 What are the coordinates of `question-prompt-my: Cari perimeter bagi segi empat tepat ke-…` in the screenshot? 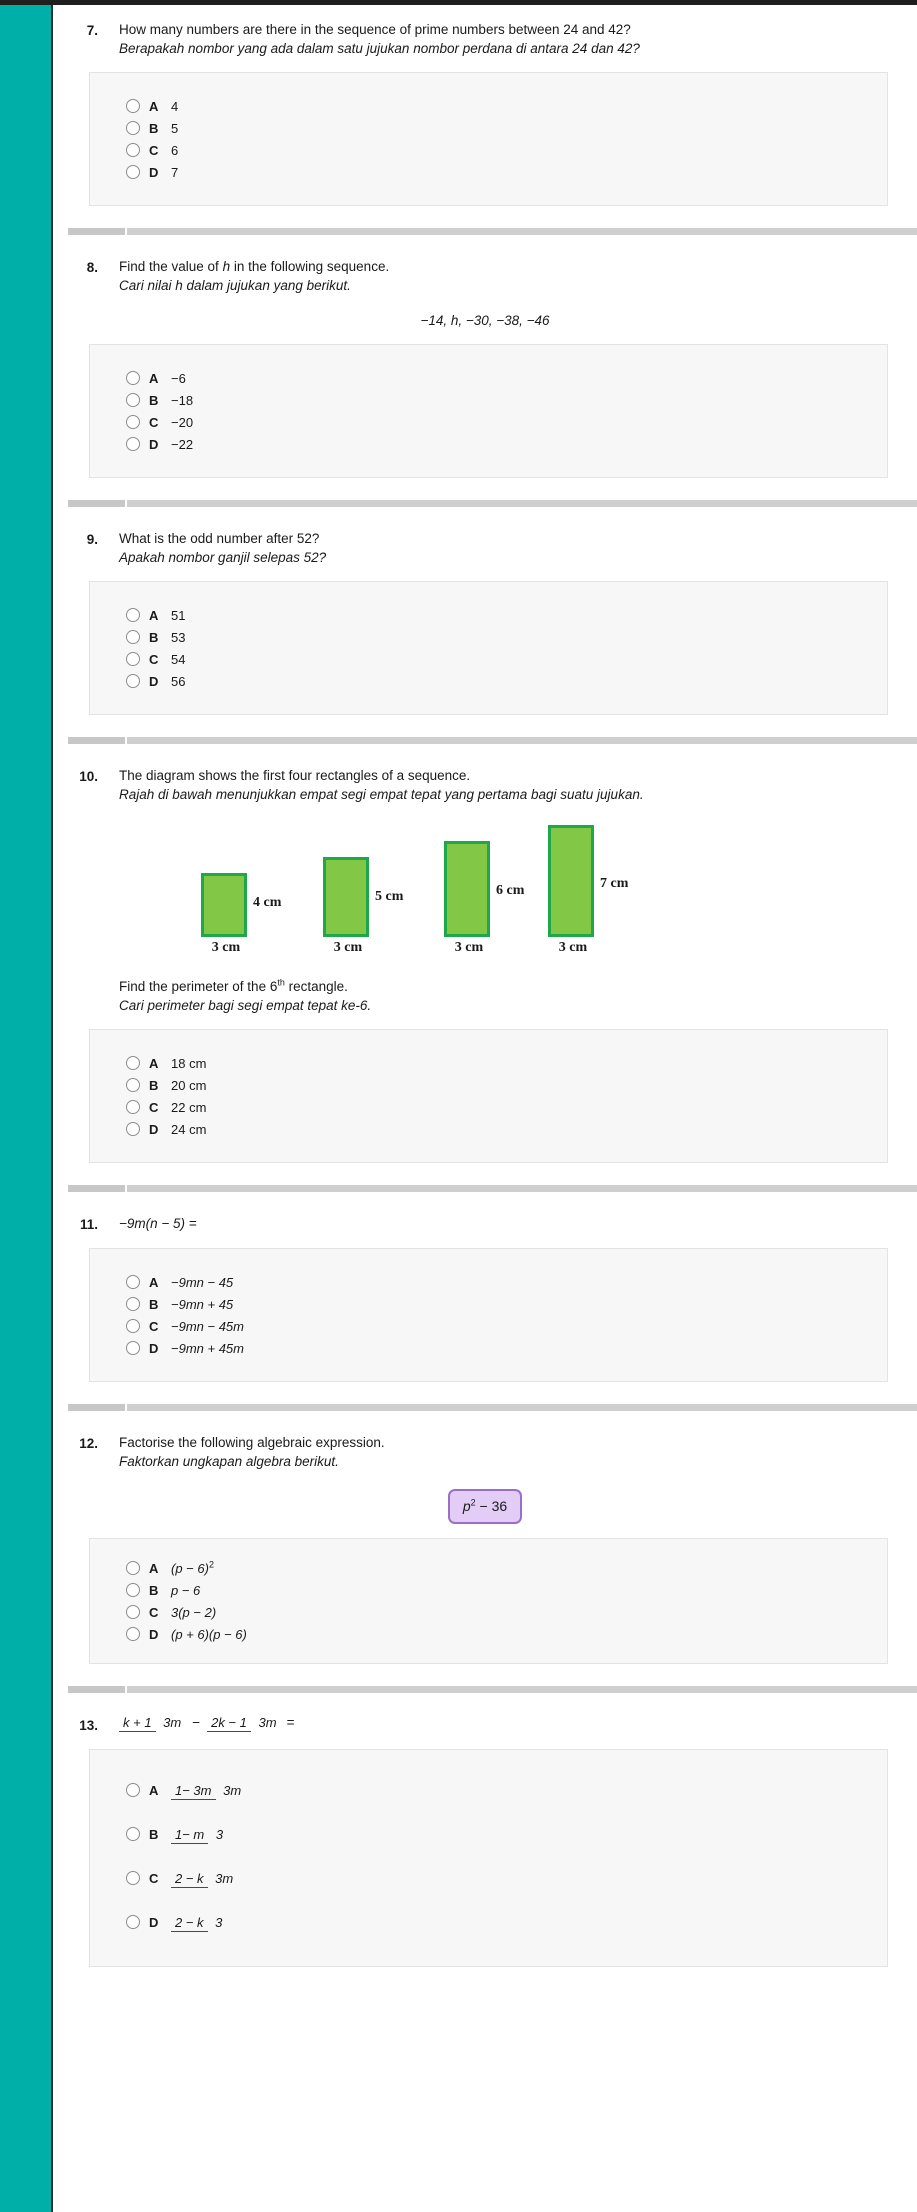 It's located at (245, 1005).